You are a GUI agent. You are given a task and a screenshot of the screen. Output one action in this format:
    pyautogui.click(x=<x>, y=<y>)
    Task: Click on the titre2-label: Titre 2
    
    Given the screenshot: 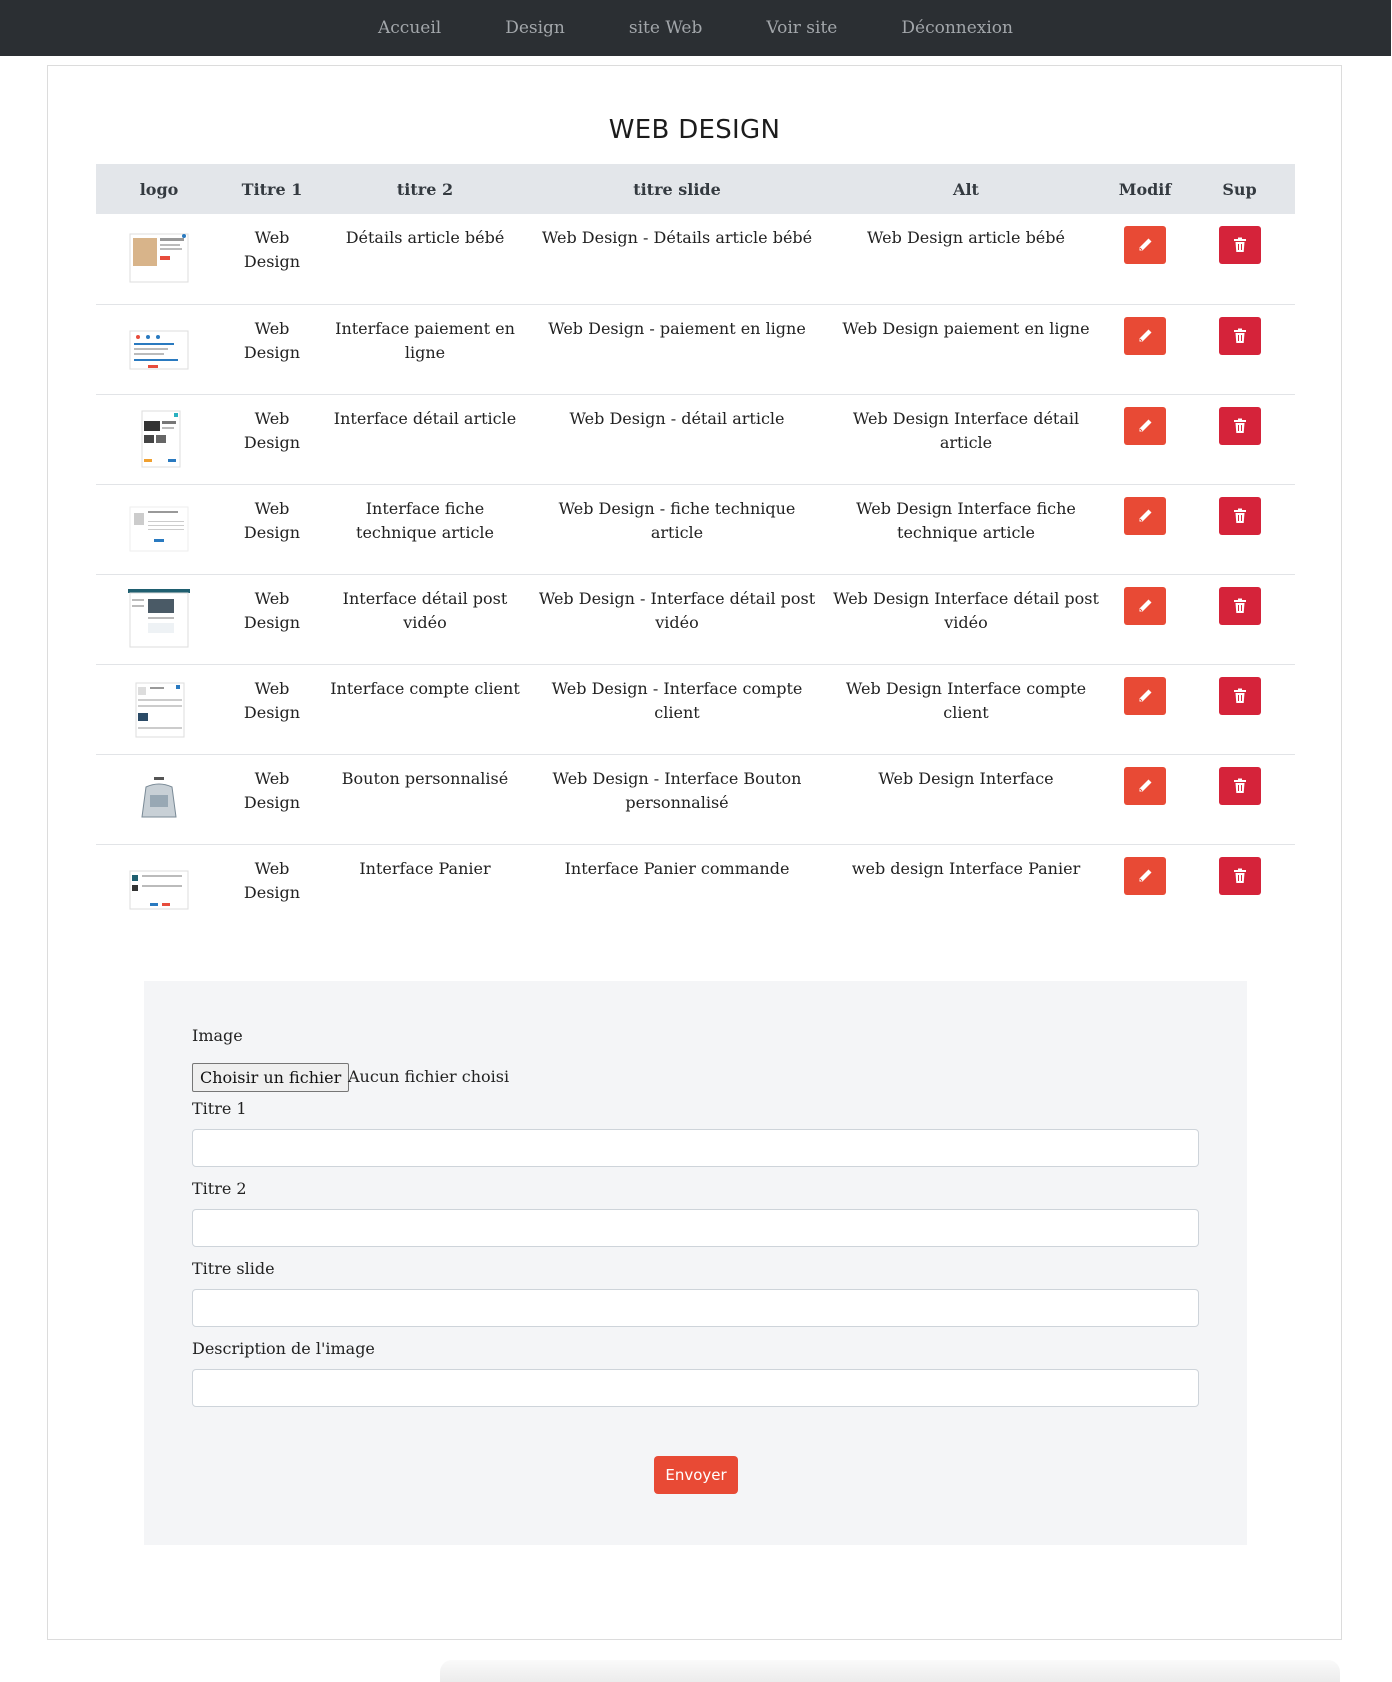 What is the action you would take?
    pyautogui.click(x=219, y=1188)
    